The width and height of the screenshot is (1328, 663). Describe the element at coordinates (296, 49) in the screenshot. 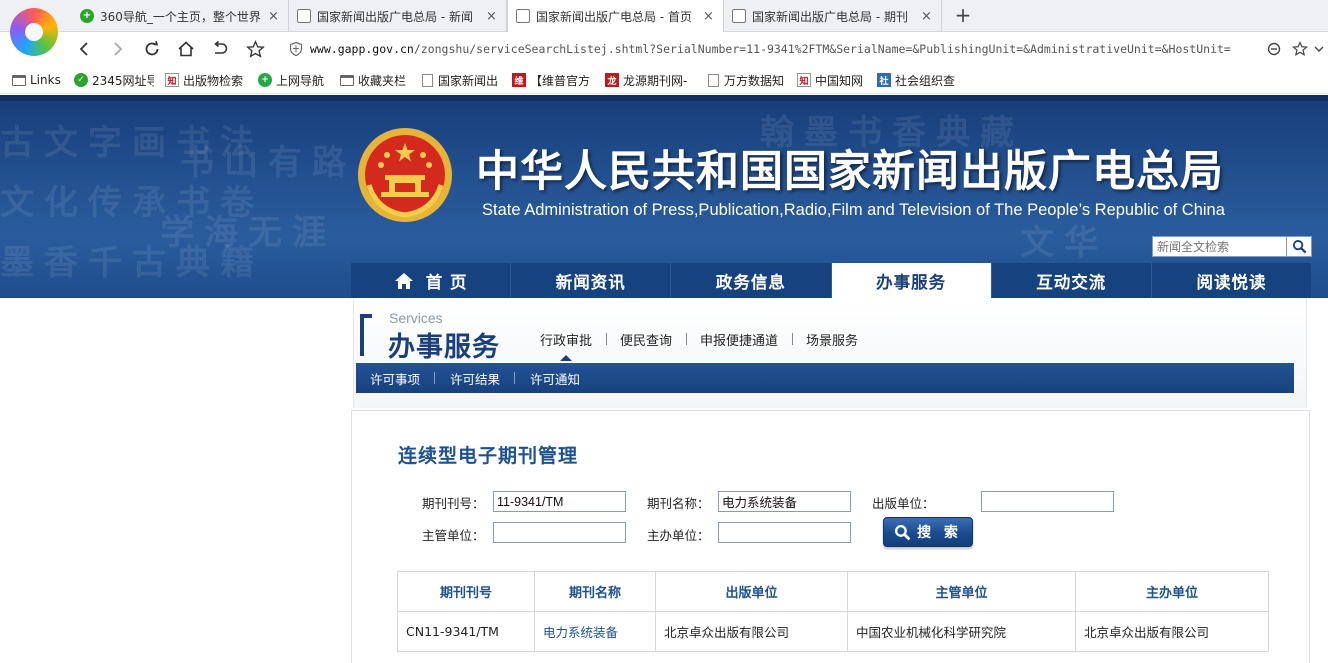

I see `shield-icon` at that location.